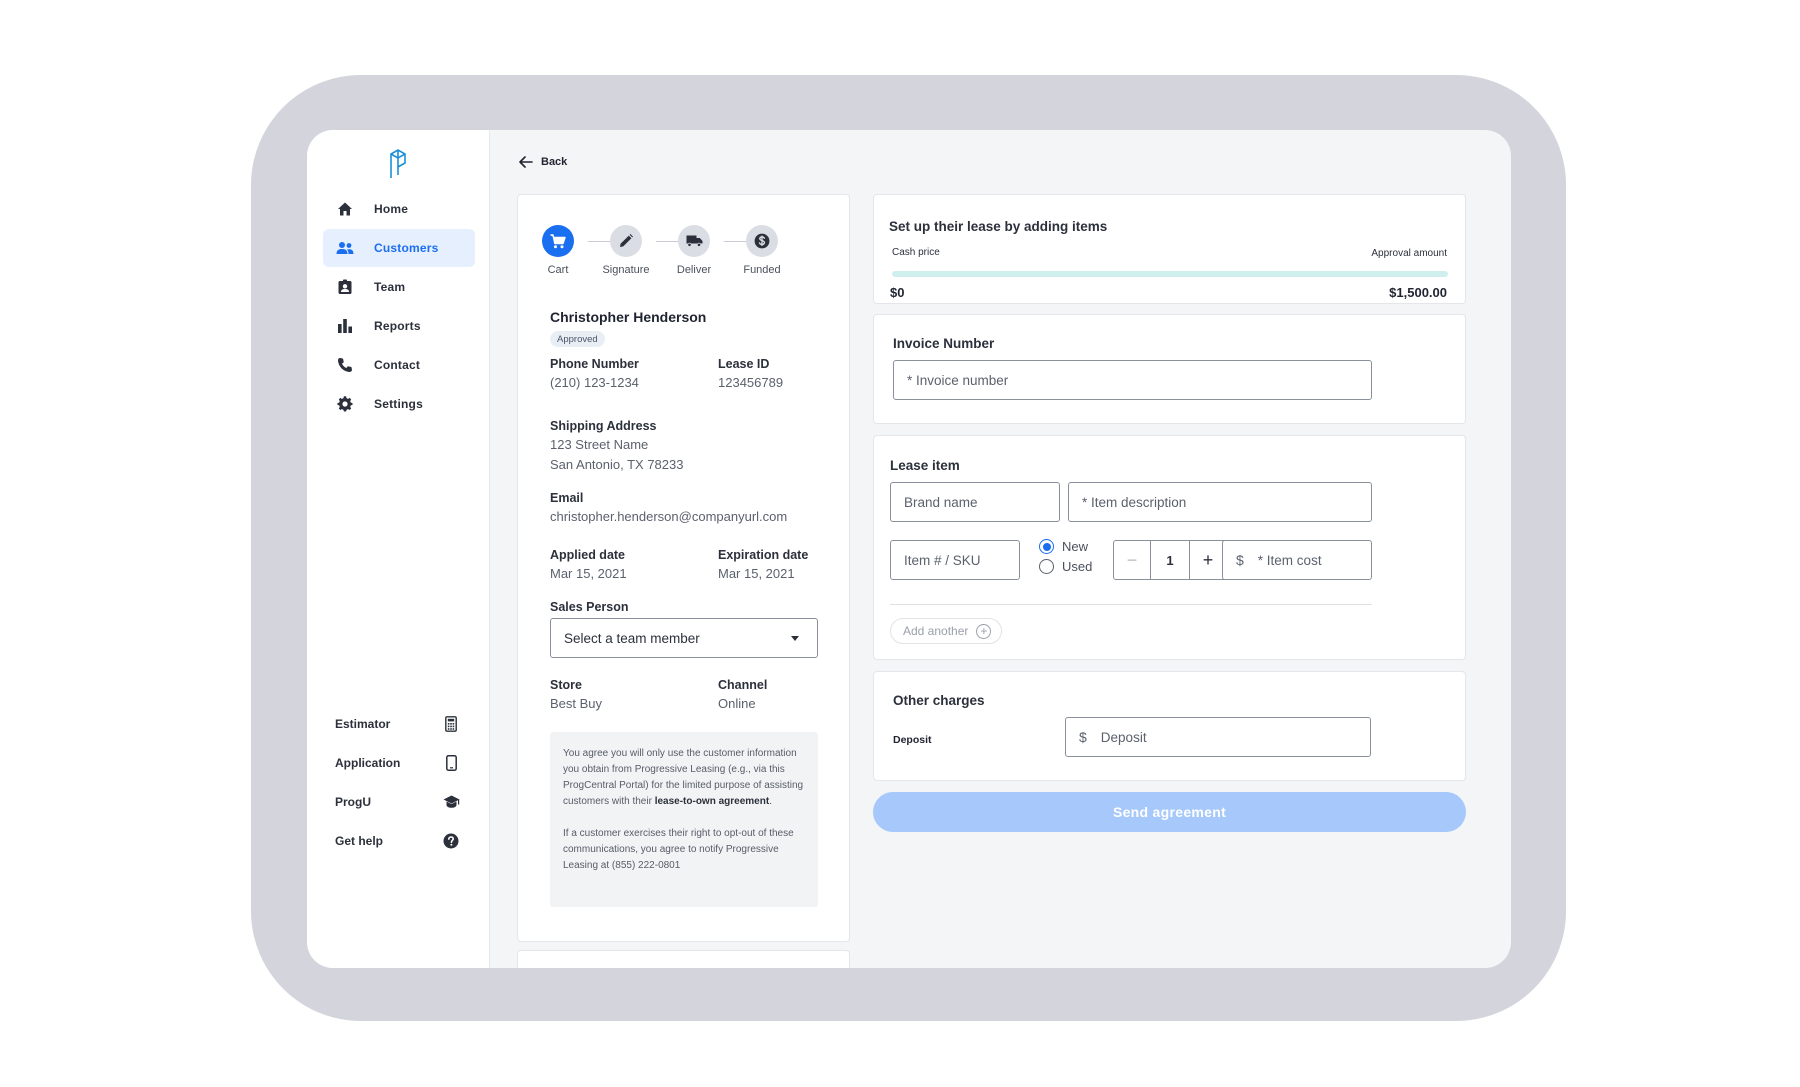  Describe the element at coordinates (399, 326) in the screenshot. I see `sidebar-item-reports: Reports` at that location.